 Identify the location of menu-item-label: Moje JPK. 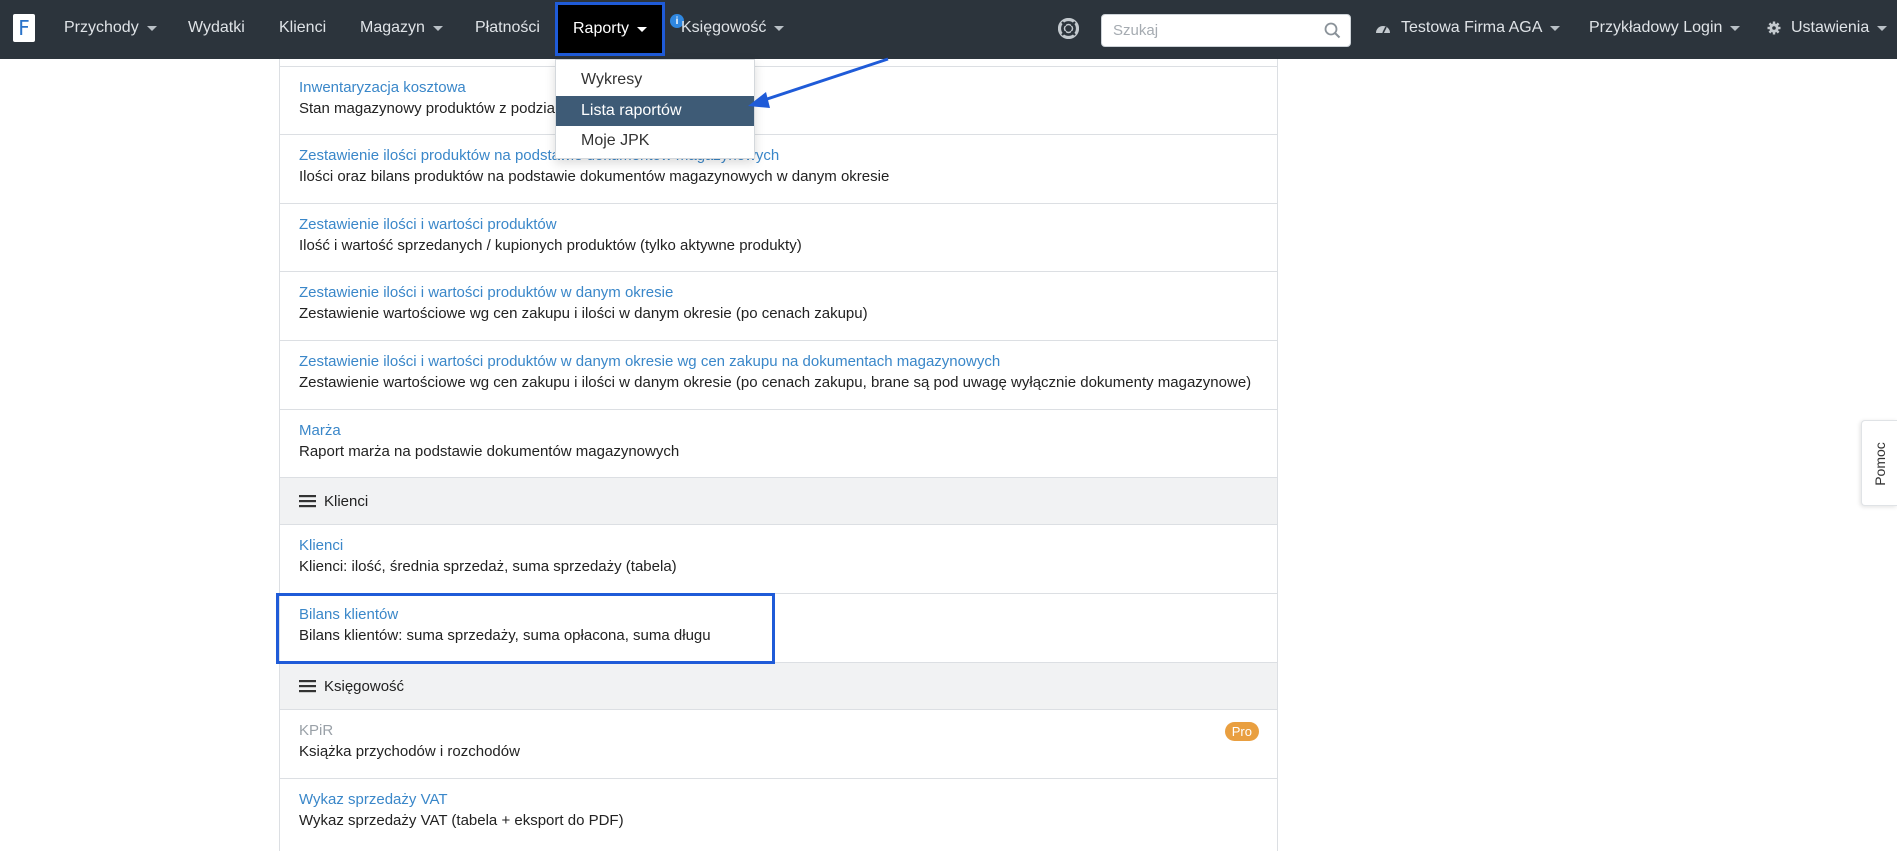
(615, 140).